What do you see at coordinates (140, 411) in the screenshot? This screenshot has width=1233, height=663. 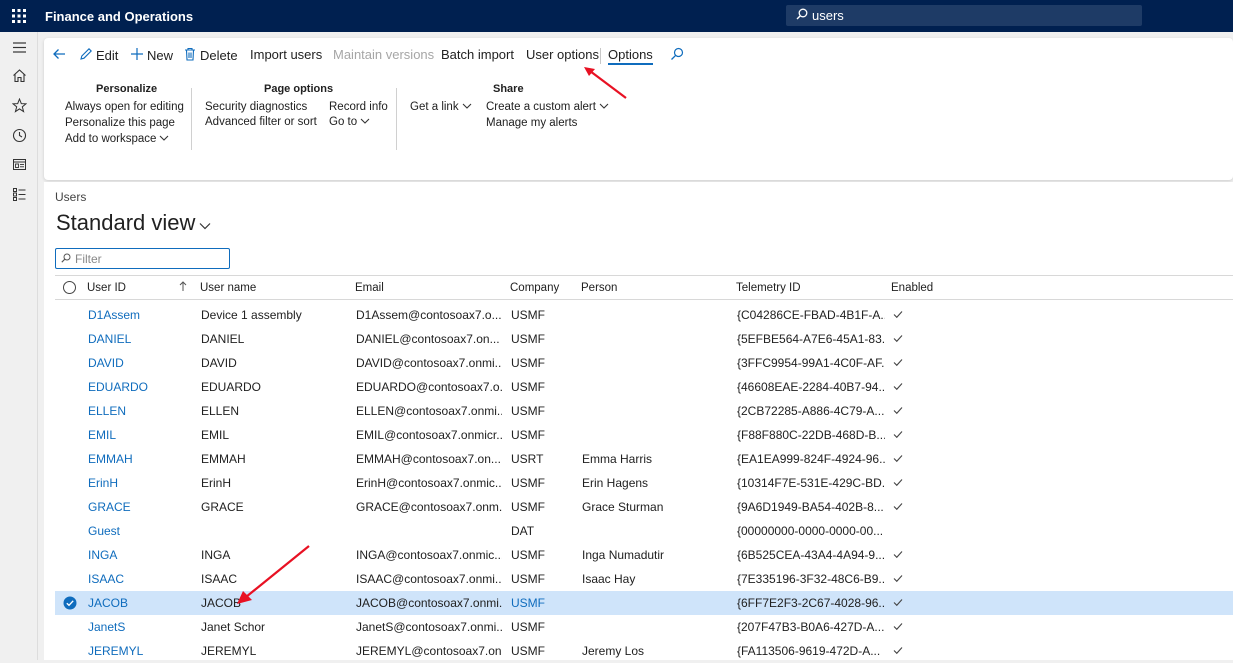 I see `cell-user-id: ELLEN` at bounding box center [140, 411].